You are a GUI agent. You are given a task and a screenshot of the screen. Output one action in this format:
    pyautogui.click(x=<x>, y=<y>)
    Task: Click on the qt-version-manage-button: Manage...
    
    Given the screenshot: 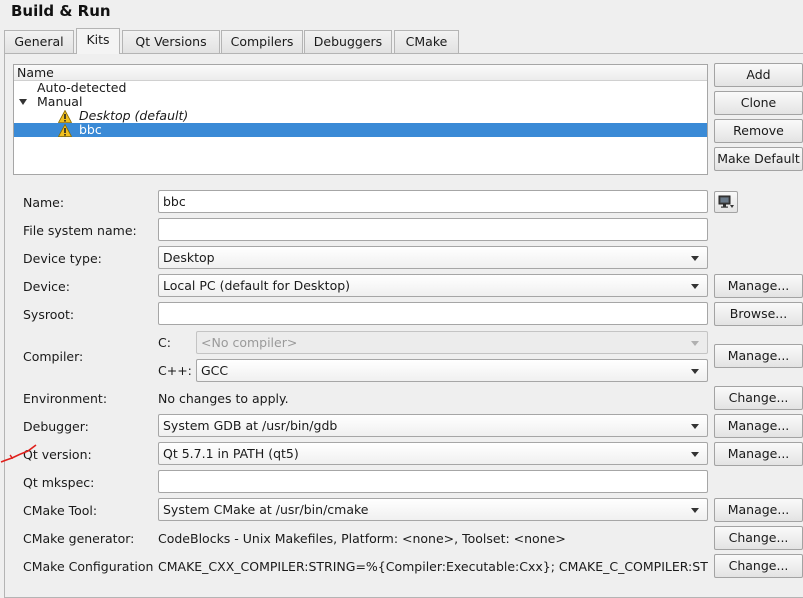 What is the action you would take?
    pyautogui.click(x=758, y=454)
    